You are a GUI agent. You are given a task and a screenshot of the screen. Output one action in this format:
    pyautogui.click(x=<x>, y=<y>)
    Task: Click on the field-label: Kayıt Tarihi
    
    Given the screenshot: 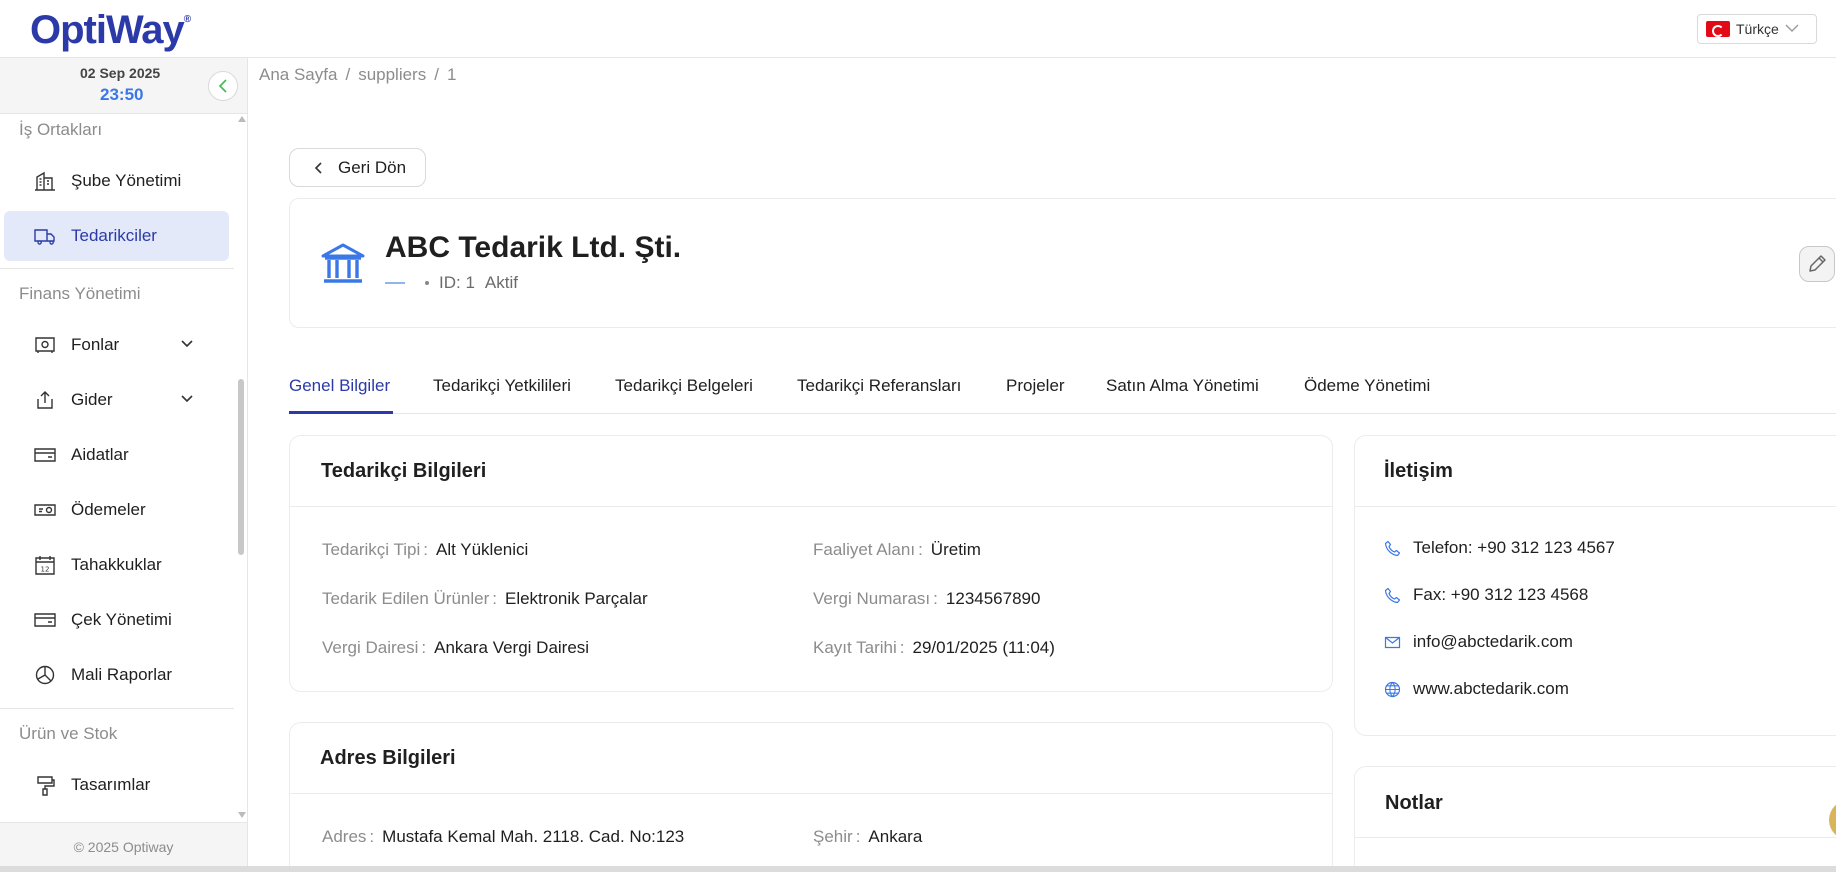 What is the action you would take?
    pyautogui.click(x=855, y=647)
    